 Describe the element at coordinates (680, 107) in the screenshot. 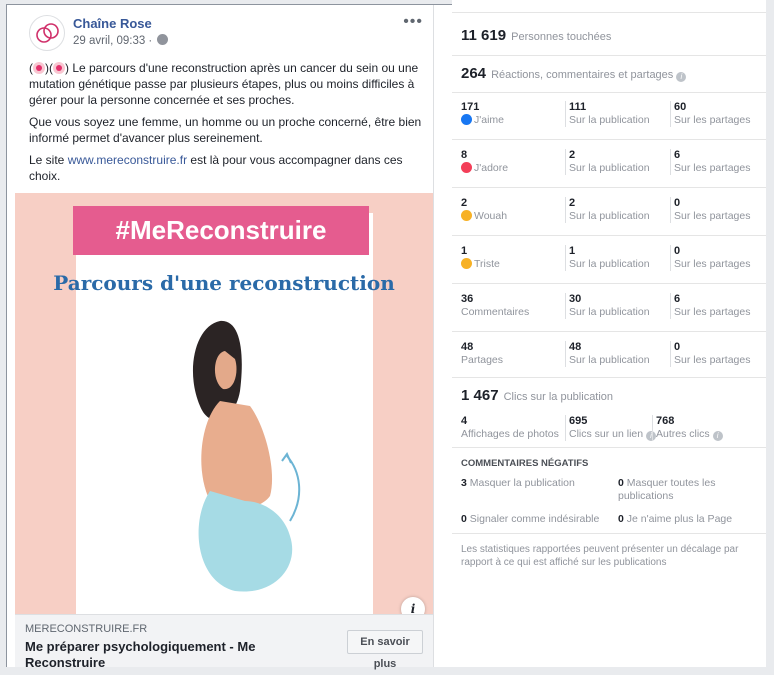

I see `like-on-shares-value: 60` at that location.